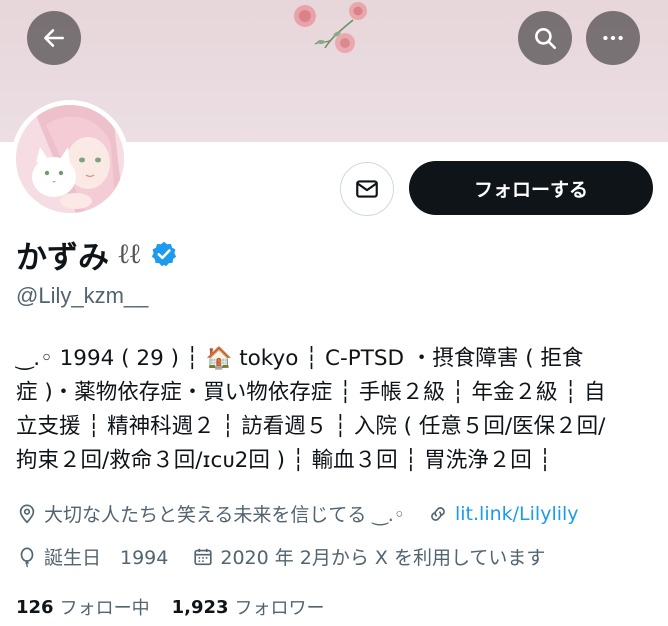  What do you see at coordinates (279, 608) in the screenshot?
I see `followers-label: フォロワー` at bounding box center [279, 608].